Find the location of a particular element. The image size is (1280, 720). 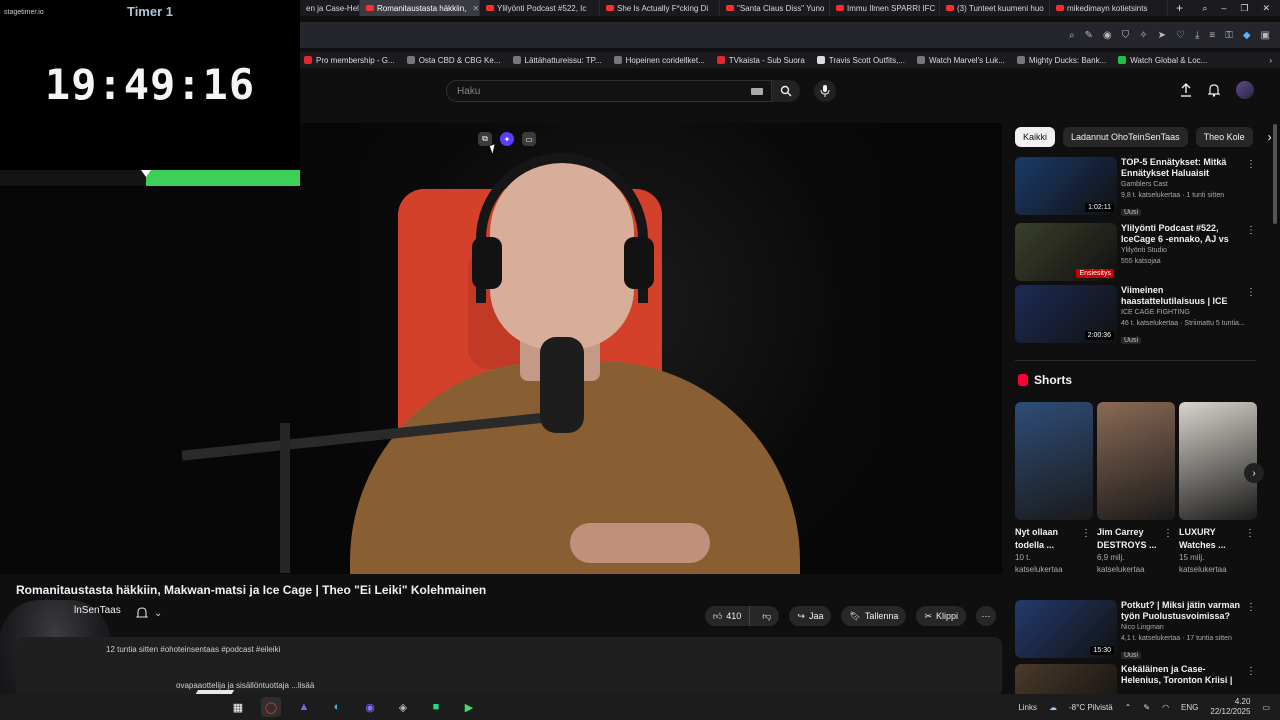

dislike-button: 👎︎ is located at coordinates (766, 616).